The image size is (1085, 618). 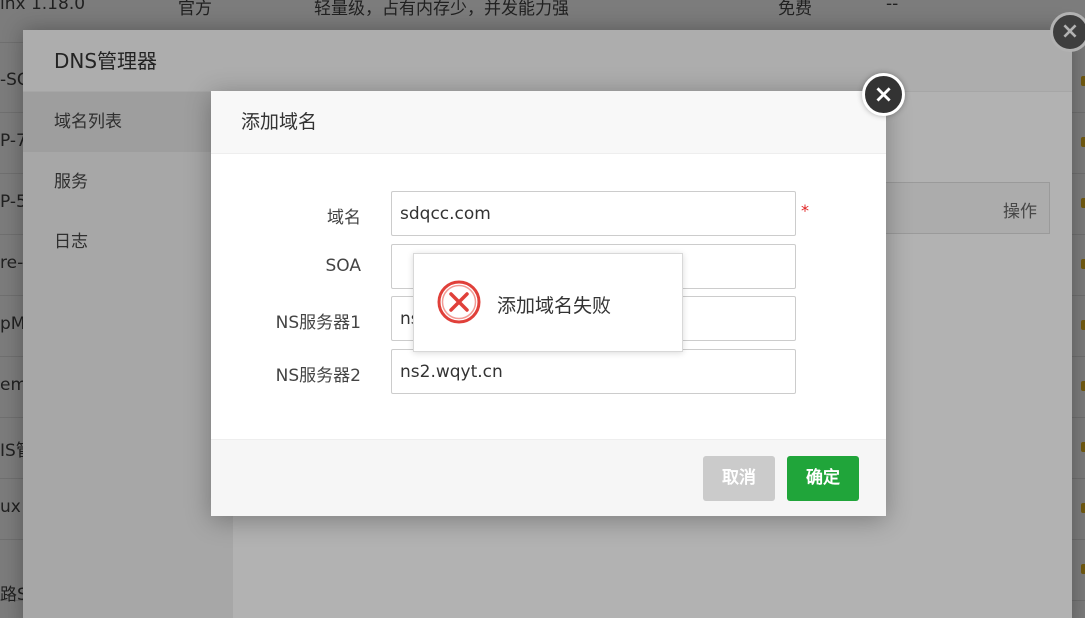 I want to click on error-toast: 添加域名失败, so click(x=548, y=302).